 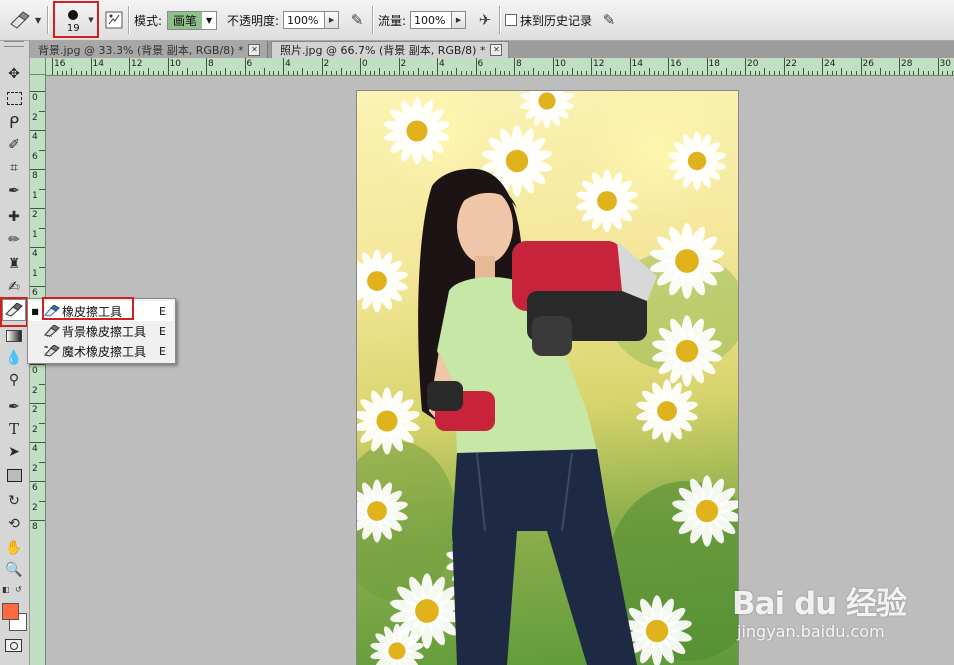 I want to click on default-colors-icon: ◧, so click(x=6, y=589).